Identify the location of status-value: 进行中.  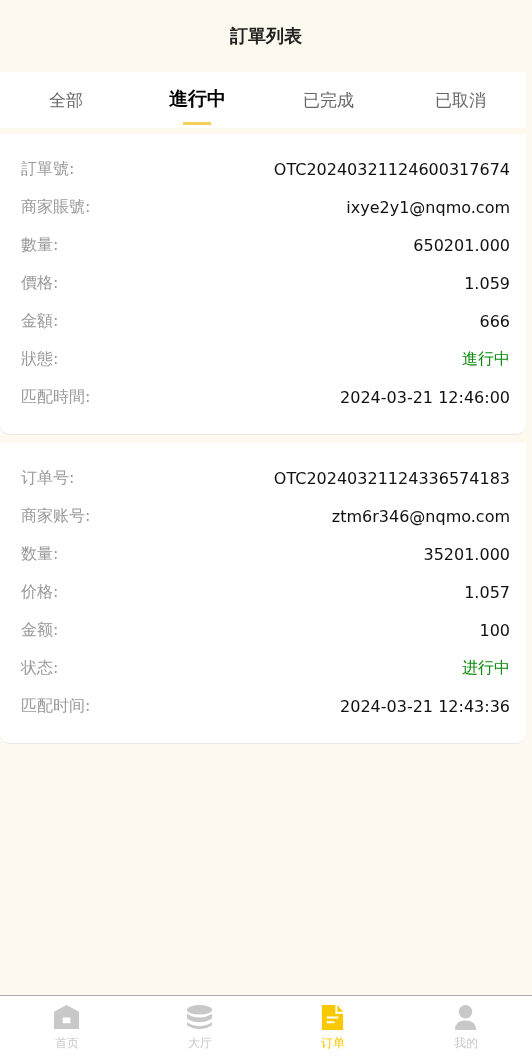
(486, 668).